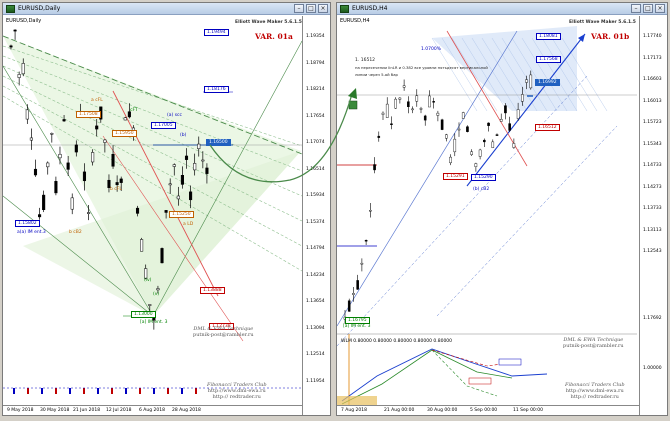 The width and height of the screenshot is (670, 421). What do you see at coordinates (357, 400) in the screenshot?
I see `time-highlight` at bounding box center [357, 400].